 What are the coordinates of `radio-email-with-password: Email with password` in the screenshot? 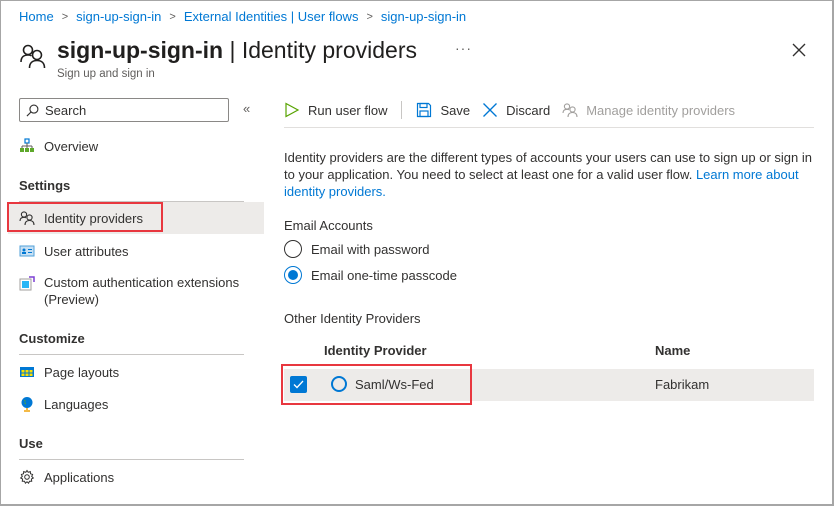 It's located at (357, 249).